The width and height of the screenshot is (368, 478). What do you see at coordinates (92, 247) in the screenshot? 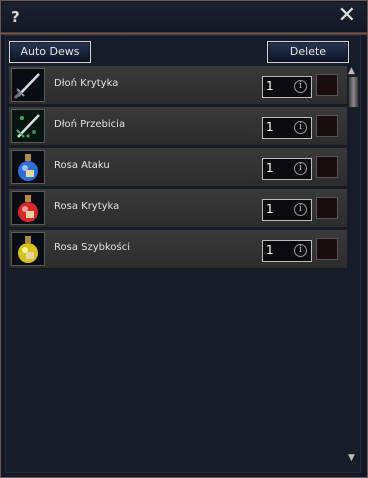
I see `item-name: Rosa Szybkości` at bounding box center [92, 247].